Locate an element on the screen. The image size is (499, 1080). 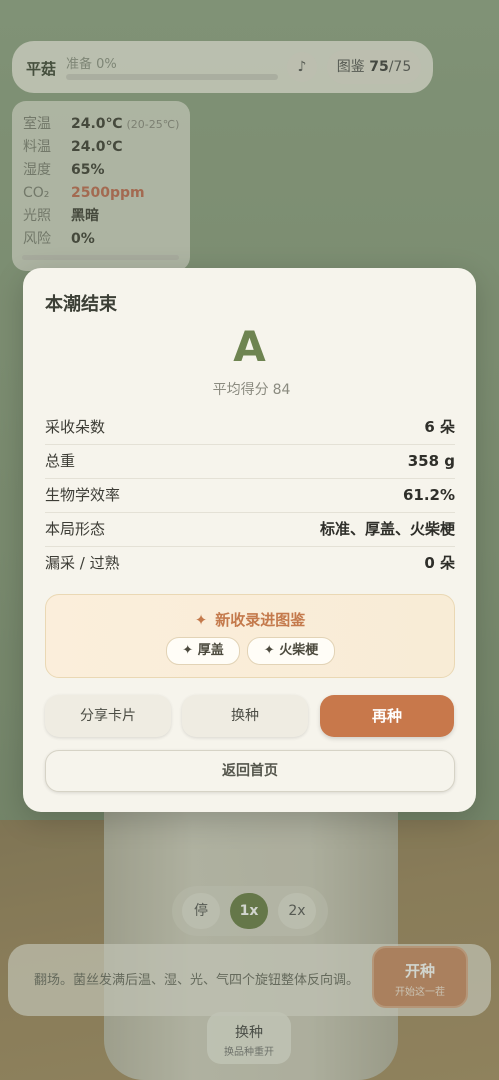
result-value: 0 朵 is located at coordinates (439, 563).